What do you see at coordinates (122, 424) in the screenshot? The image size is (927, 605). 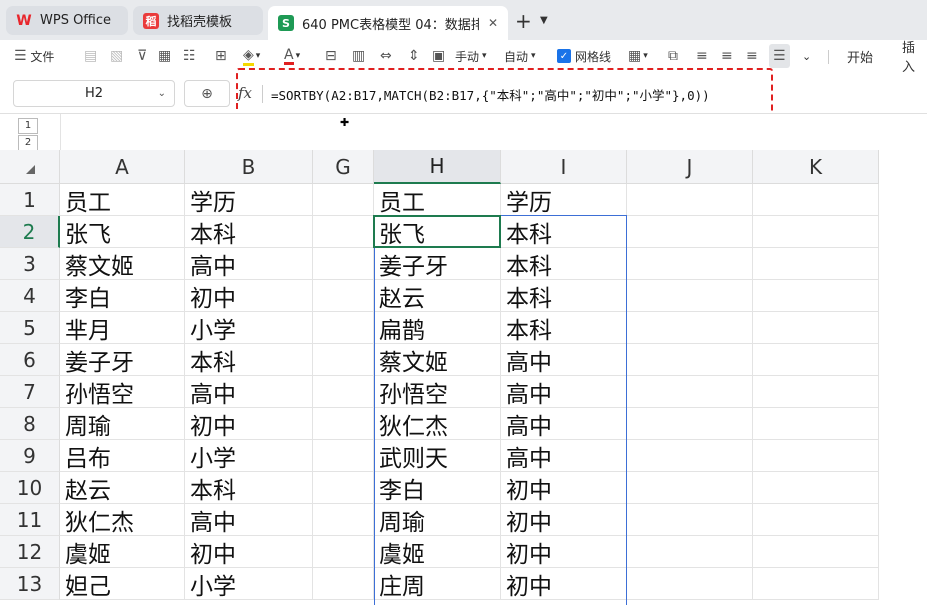 I see `cell-a8: 周瑜` at bounding box center [122, 424].